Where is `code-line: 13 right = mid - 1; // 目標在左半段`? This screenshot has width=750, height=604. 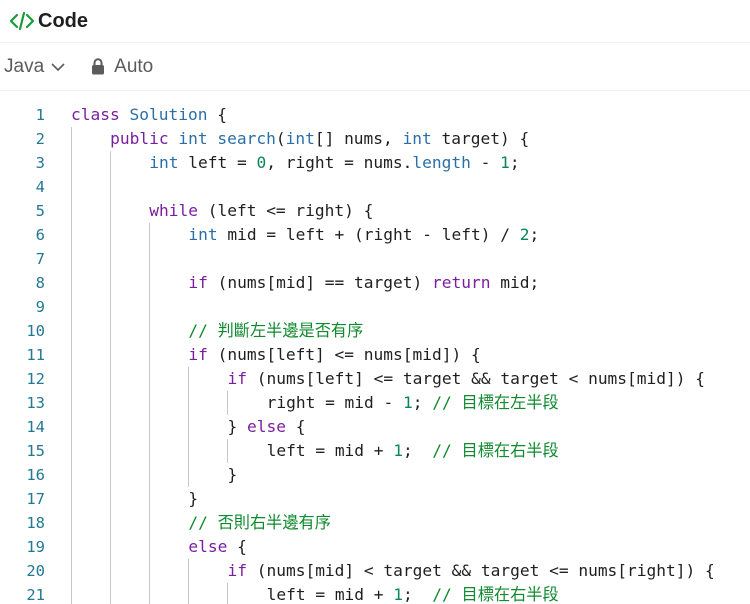
code-line: 13 right = mid - 1; // 目標在左半段 is located at coordinates (375, 403).